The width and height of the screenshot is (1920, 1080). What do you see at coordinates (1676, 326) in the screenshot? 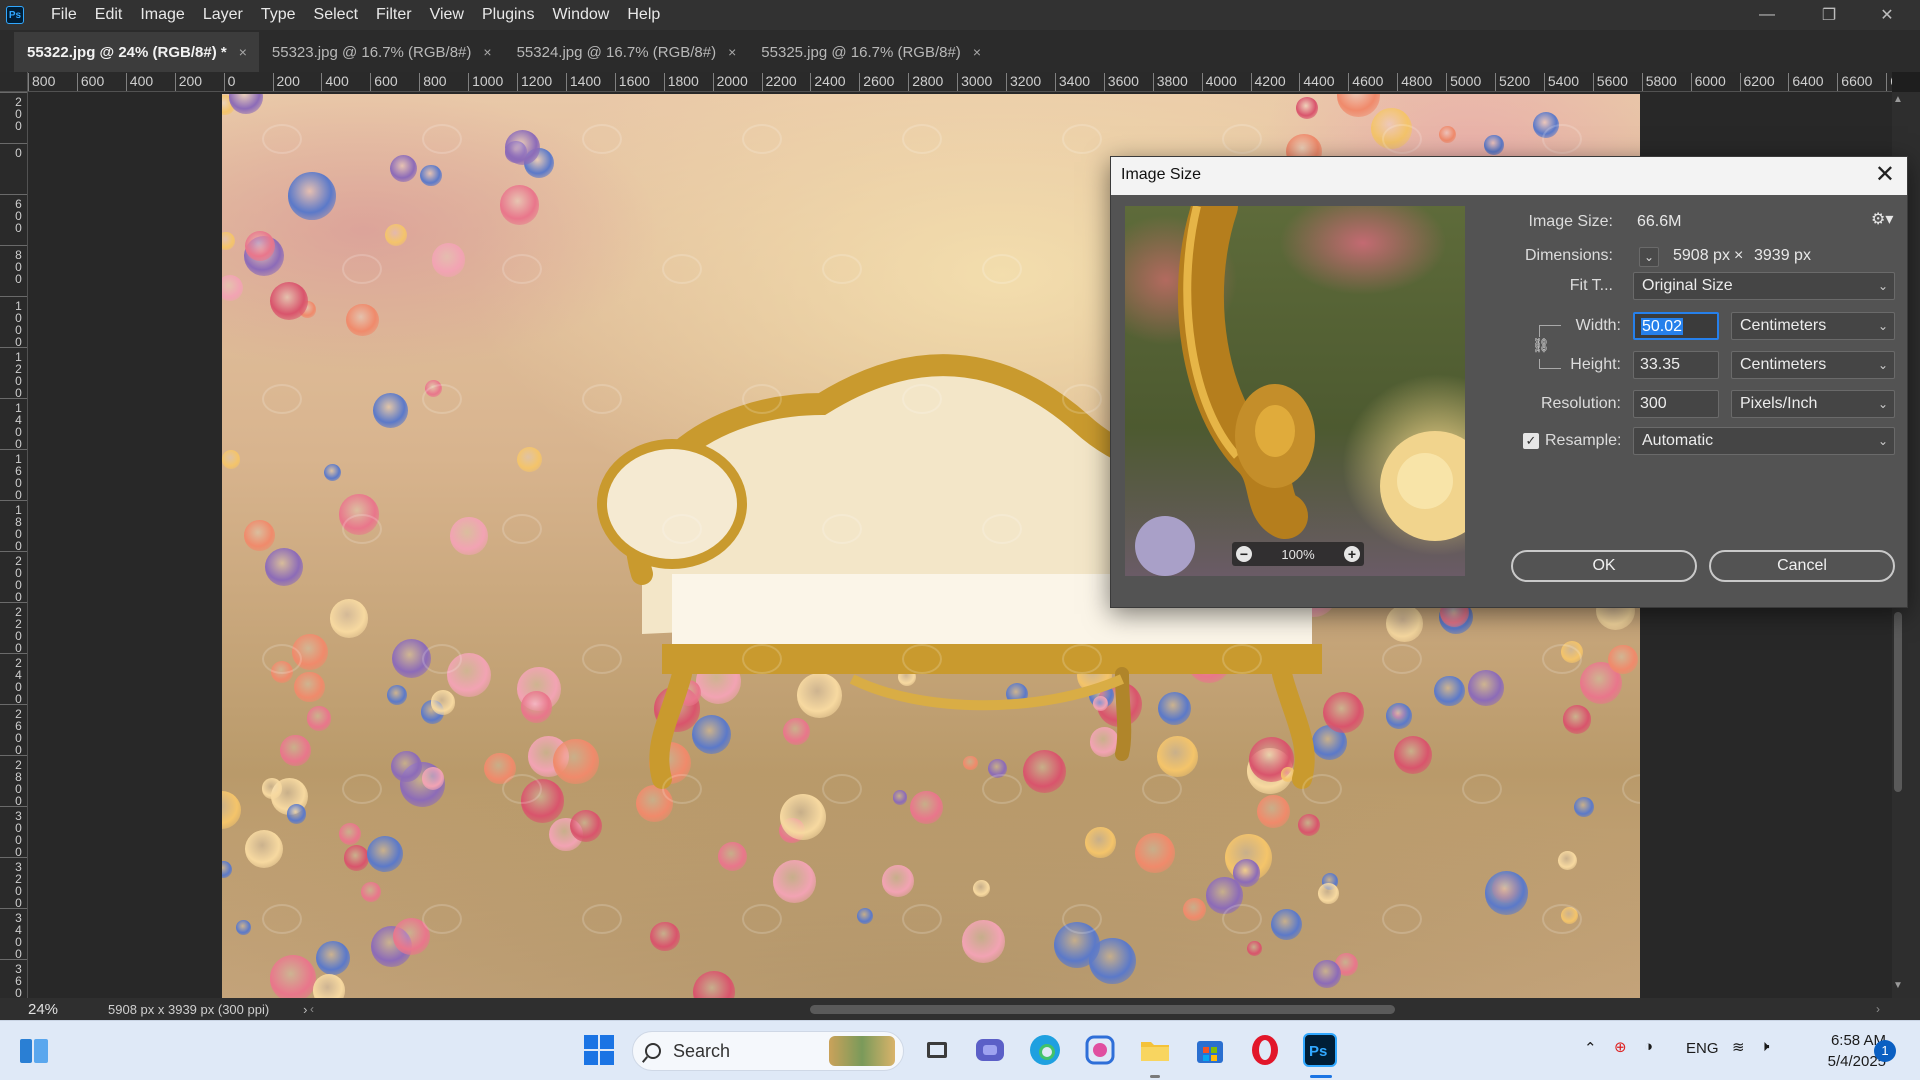
I see `width-input: 50.02` at bounding box center [1676, 326].